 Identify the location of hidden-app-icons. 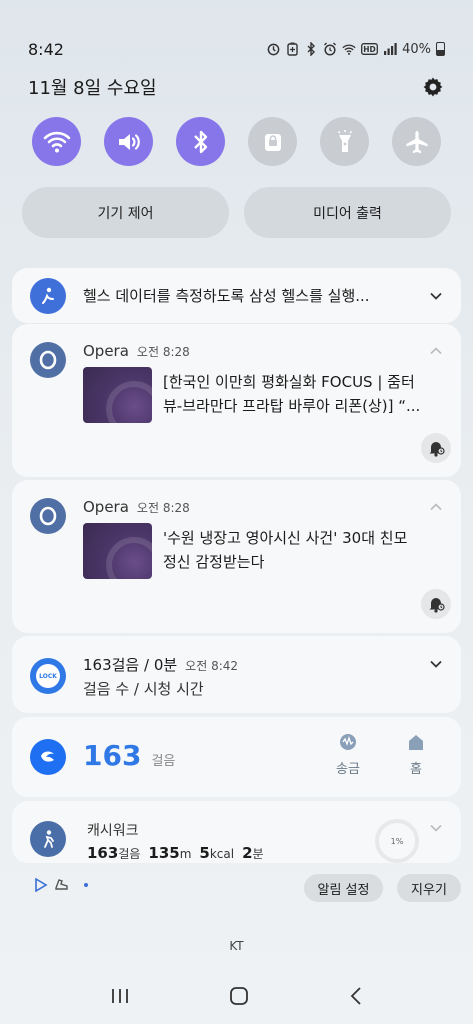
(61, 885).